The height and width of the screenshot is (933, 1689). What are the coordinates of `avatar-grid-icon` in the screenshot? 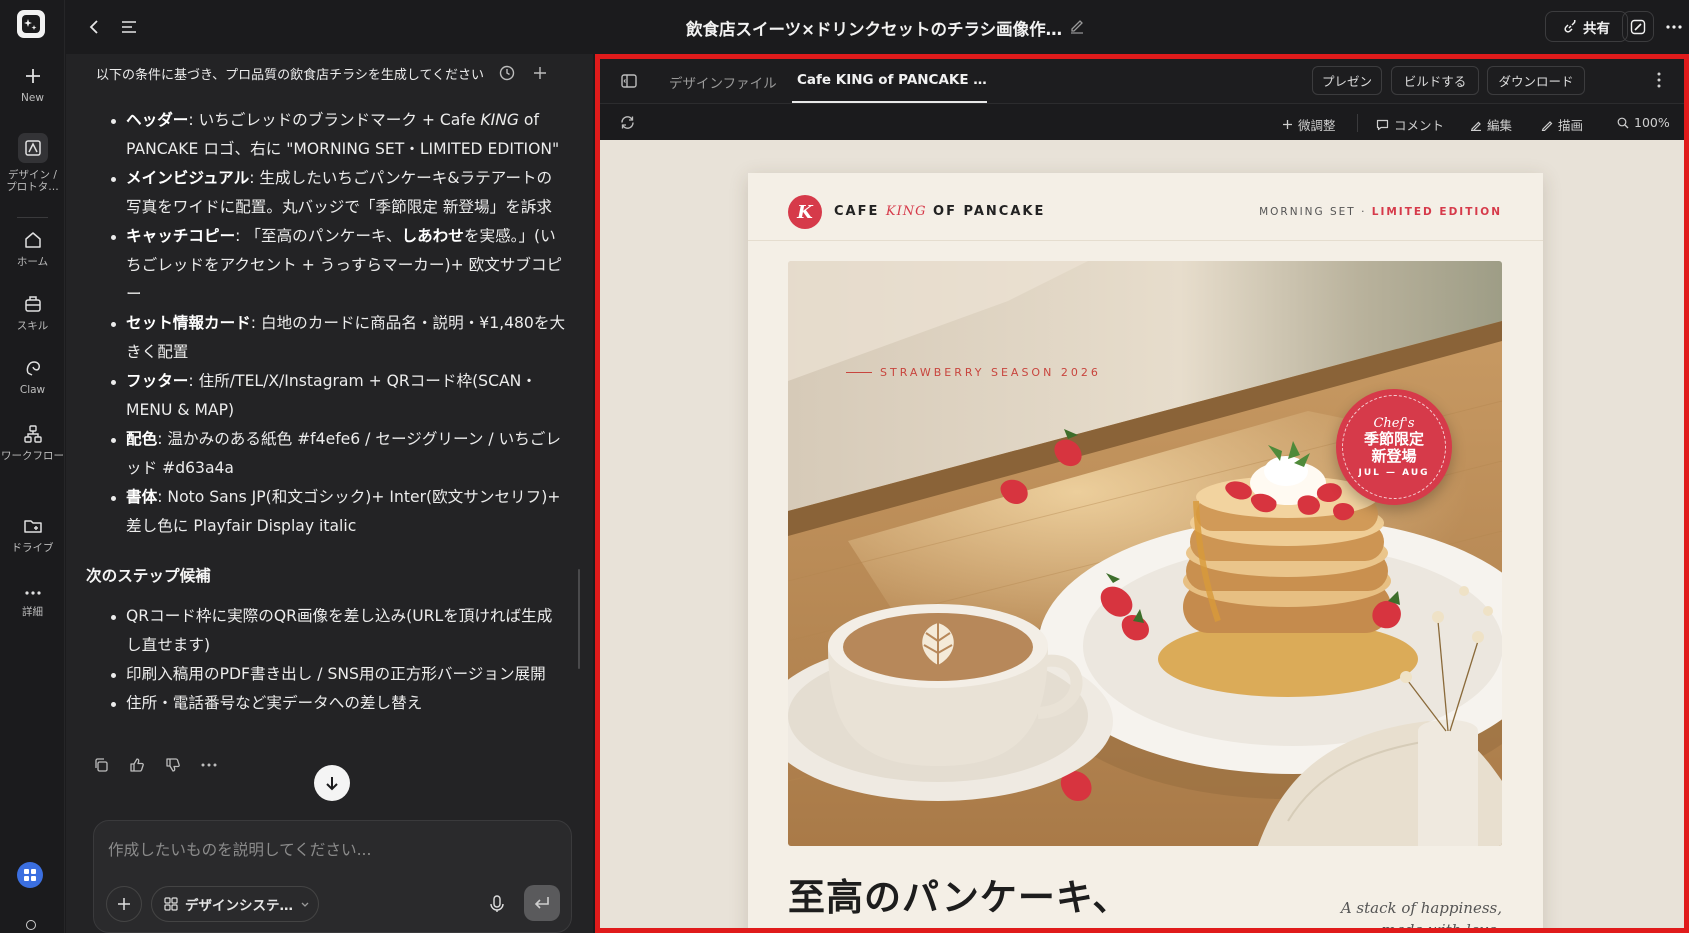 It's located at (30, 875).